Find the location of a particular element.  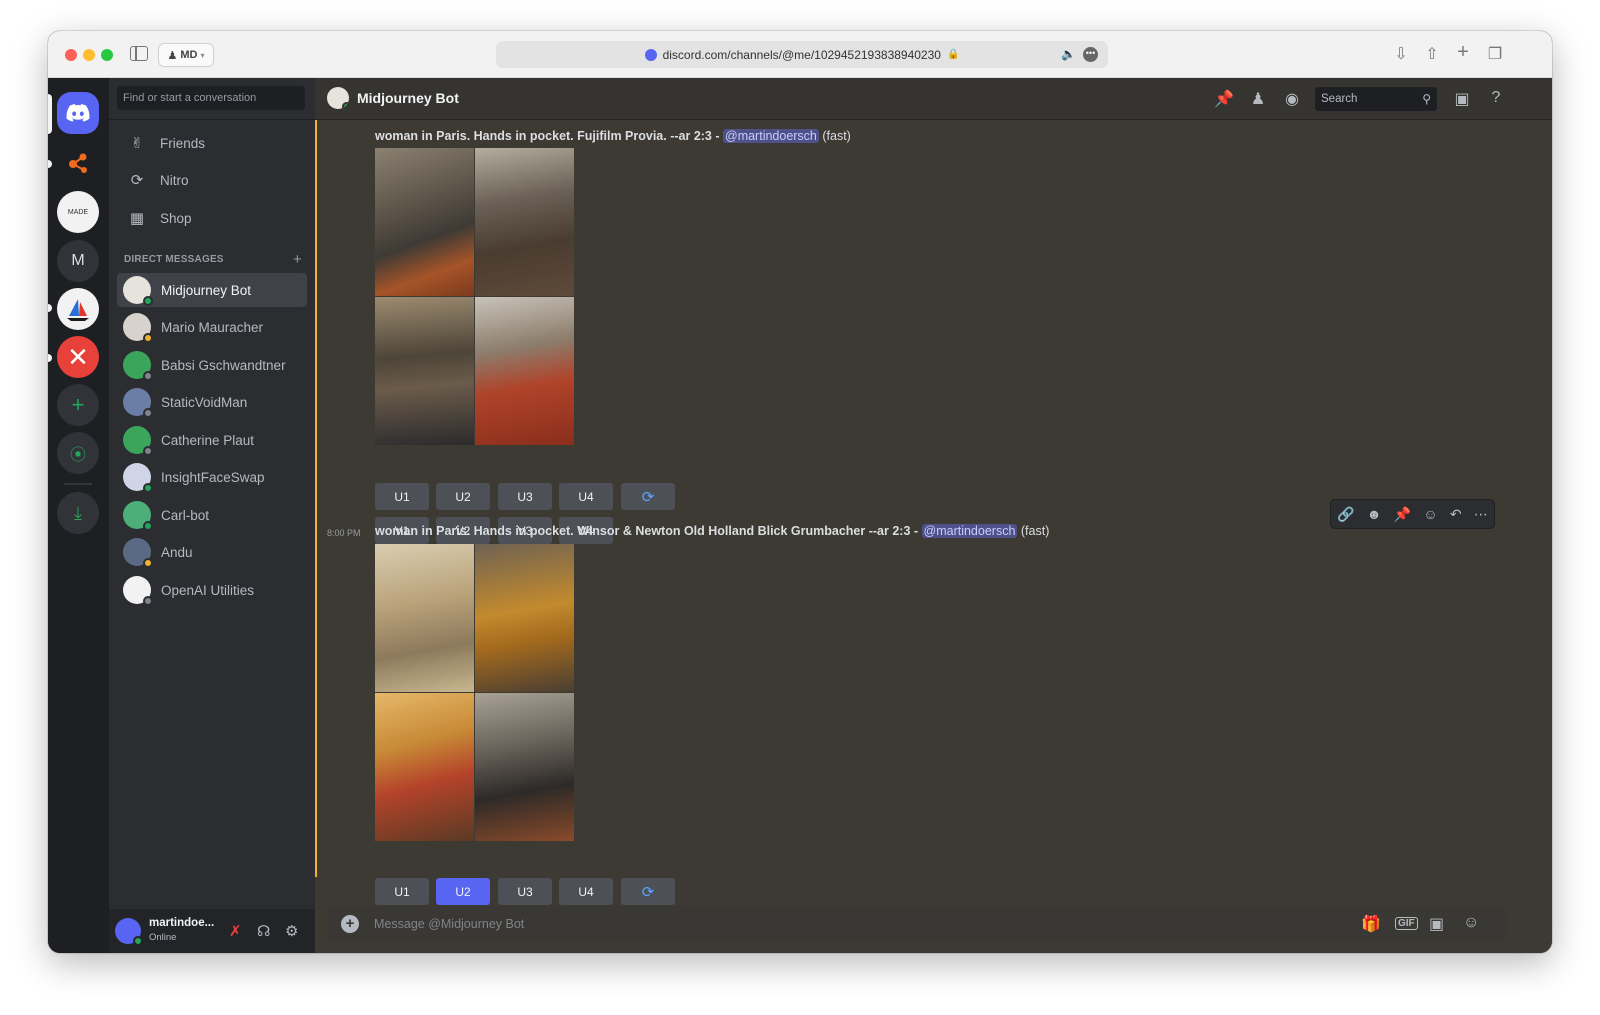

server-icon-x: ✕ is located at coordinates (78, 357).